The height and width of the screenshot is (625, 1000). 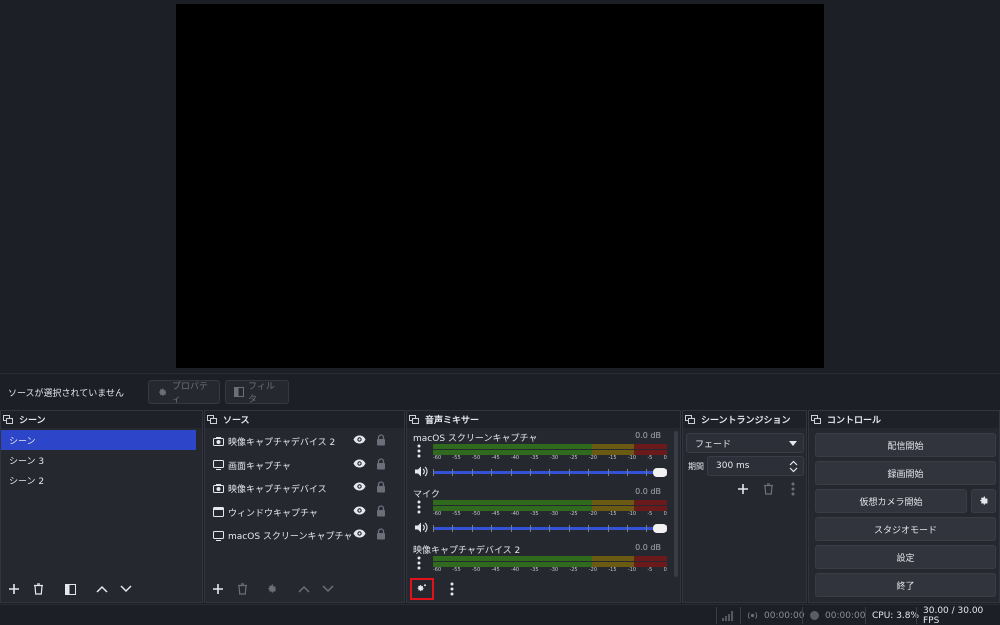 I want to click on controls-title: コントロール, so click(x=854, y=421).